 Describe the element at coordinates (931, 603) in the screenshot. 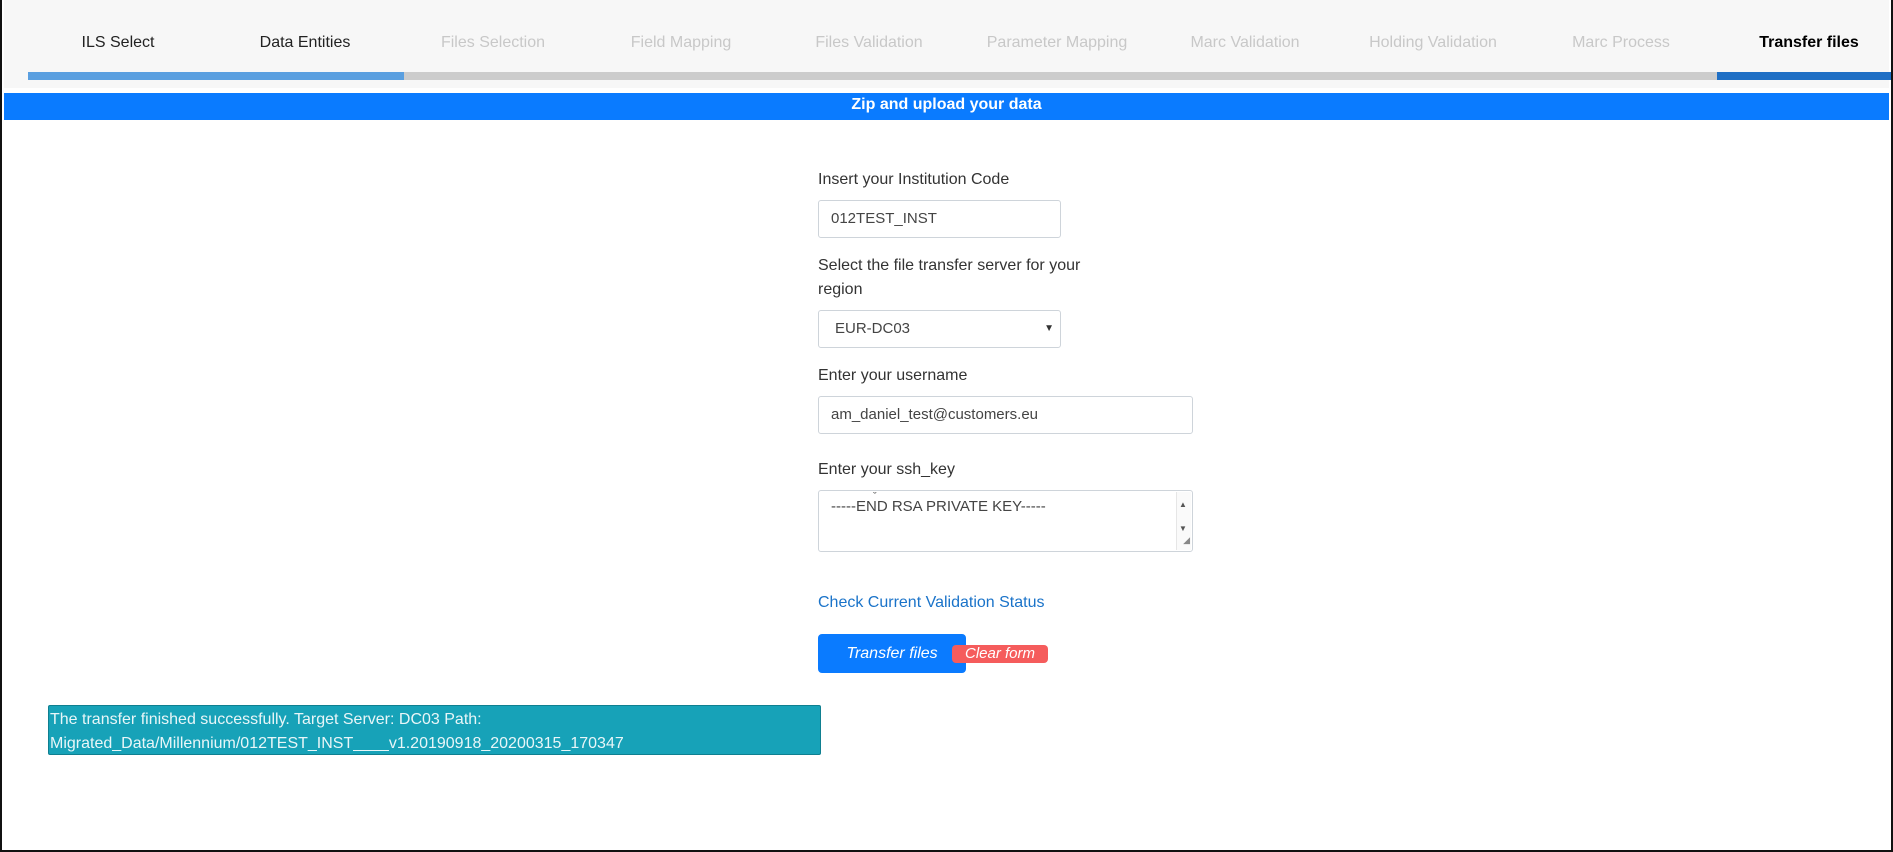

I see `check-validation-status-link: Check Current Validation Status` at that location.